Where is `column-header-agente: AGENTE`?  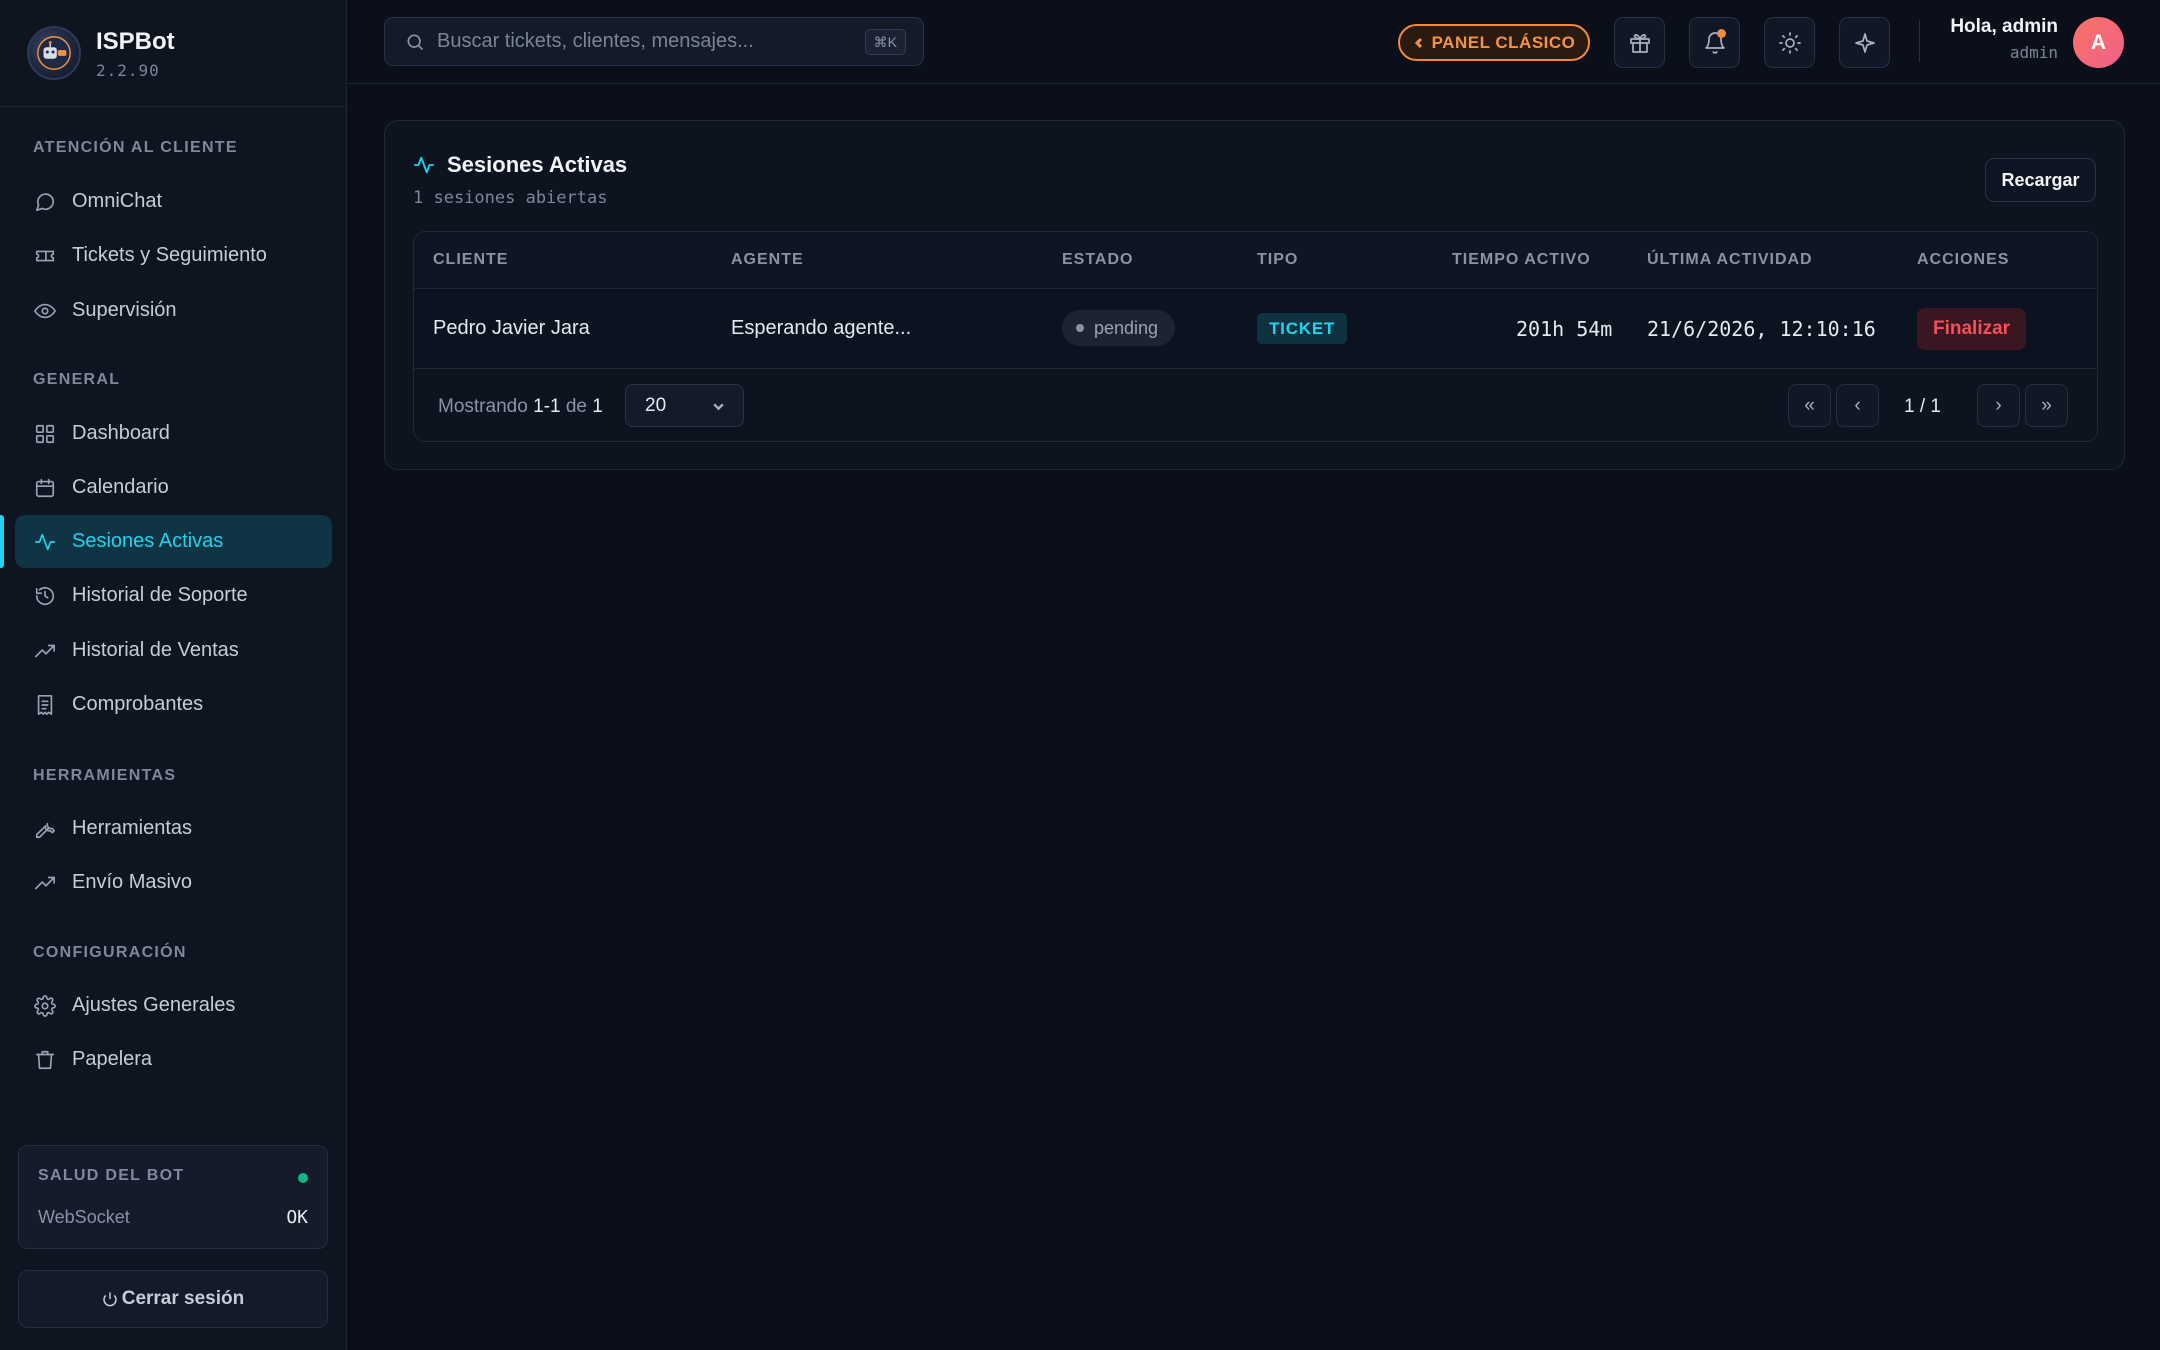 column-header-agente: AGENTE is located at coordinates (767, 260).